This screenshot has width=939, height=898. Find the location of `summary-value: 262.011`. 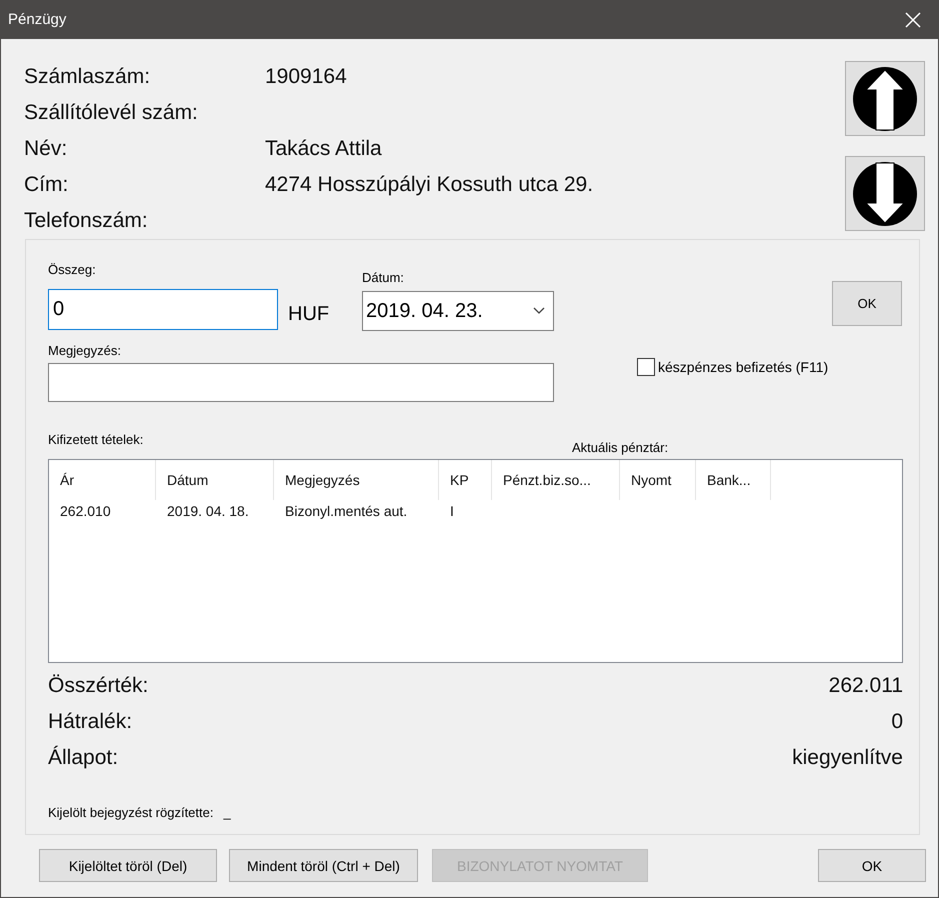

summary-value: 262.011 is located at coordinates (865, 686).